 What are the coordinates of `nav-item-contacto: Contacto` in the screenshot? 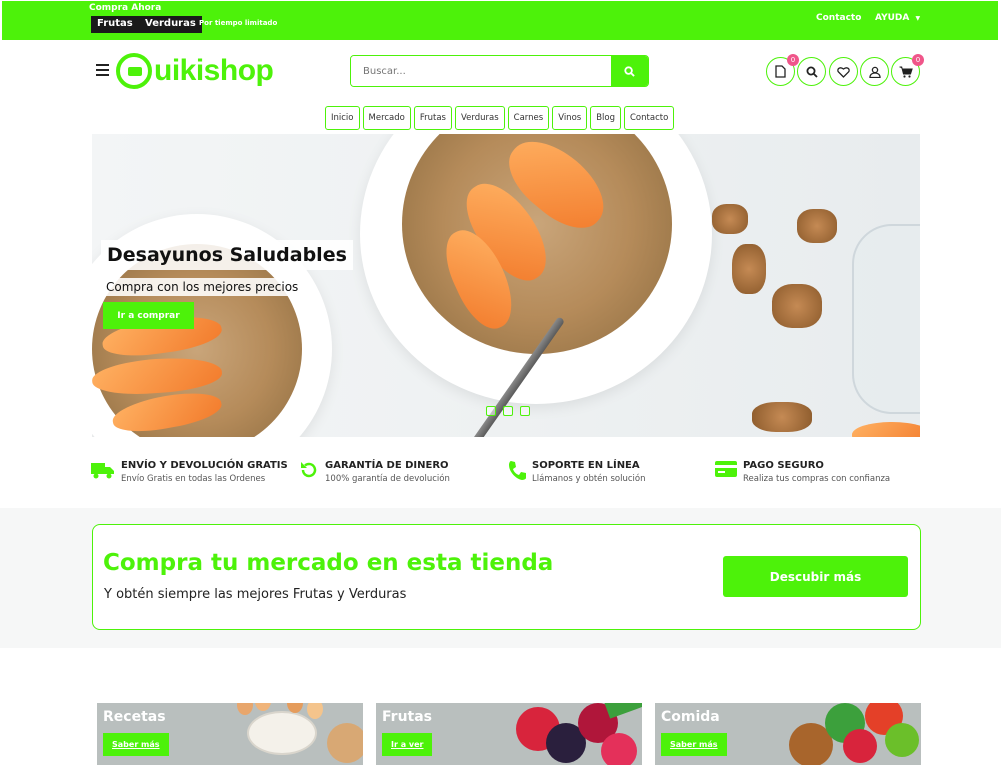 It's located at (649, 118).